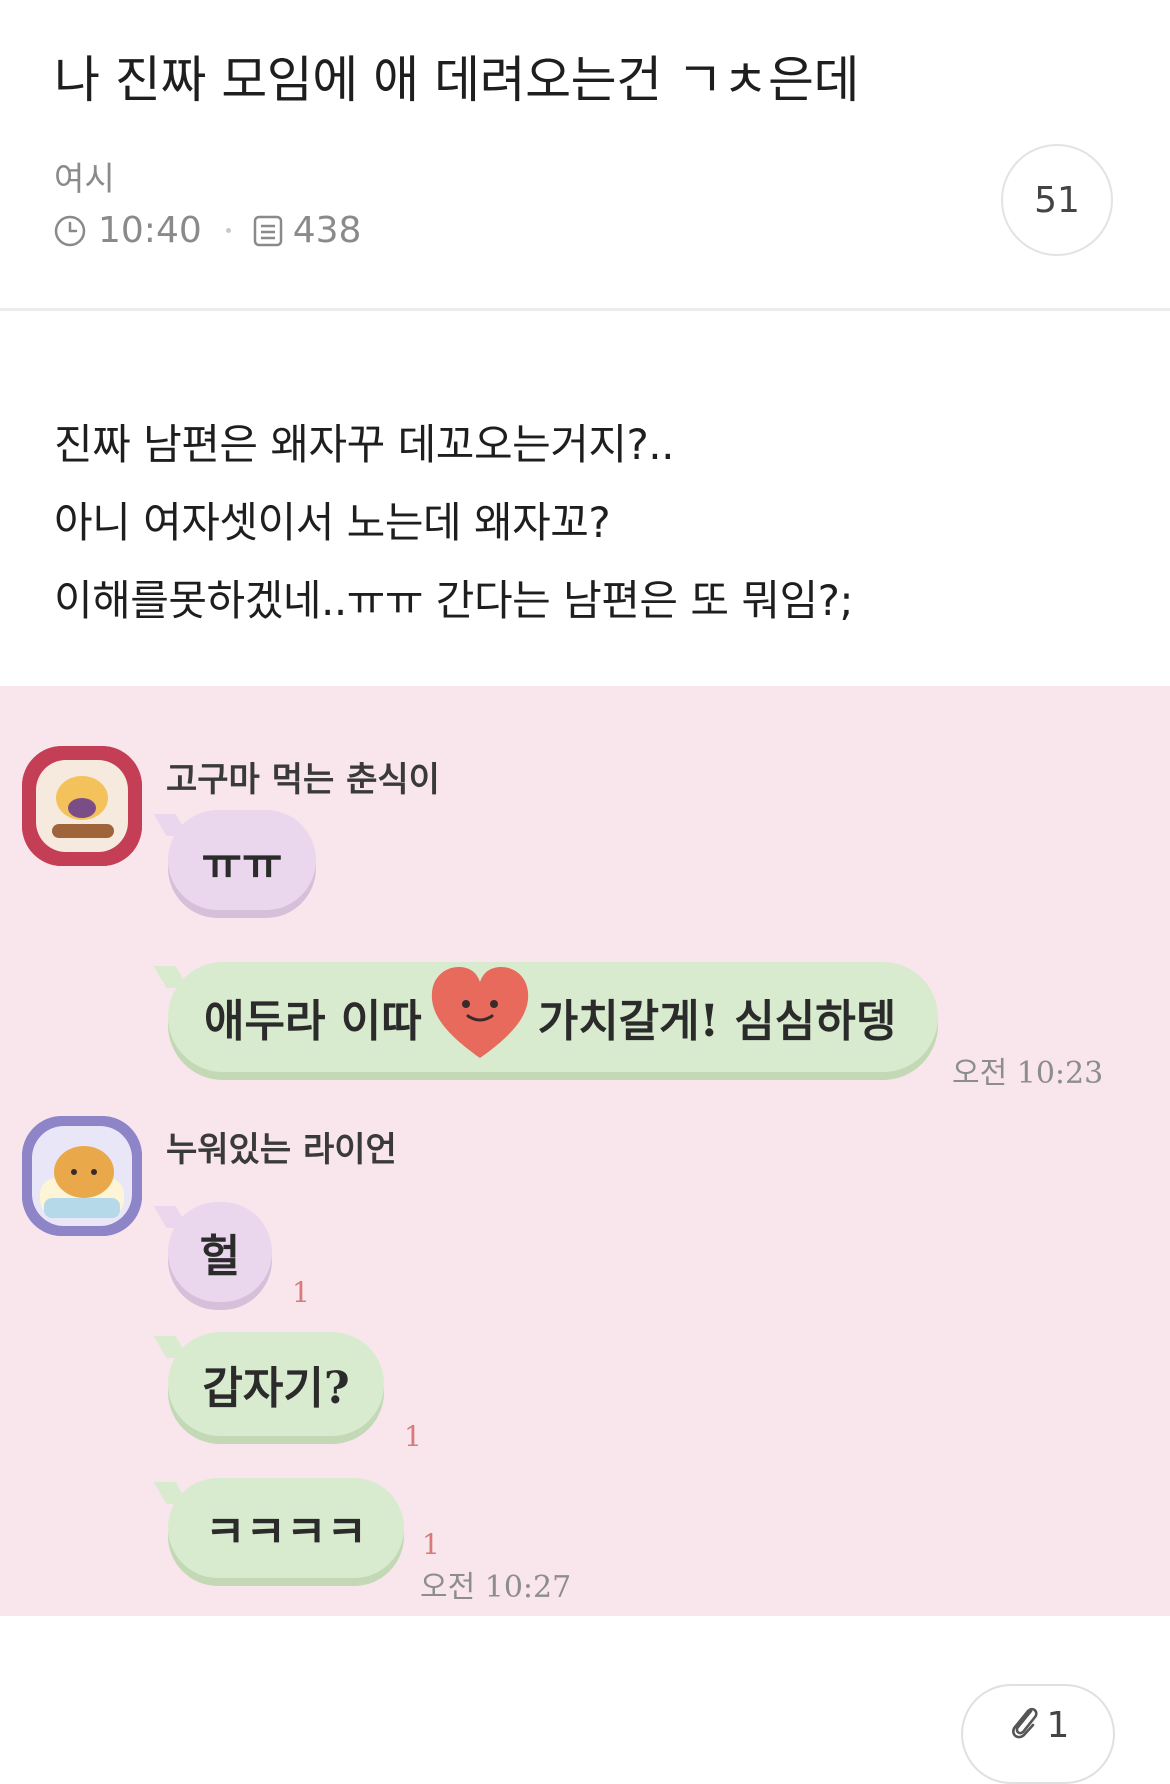 This screenshot has height=1784, width=1170. What do you see at coordinates (456, 80) in the screenshot?
I see `post-title: 나 진짜 모임에 애 데려오는건 ㄱㅊ은데` at bounding box center [456, 80].